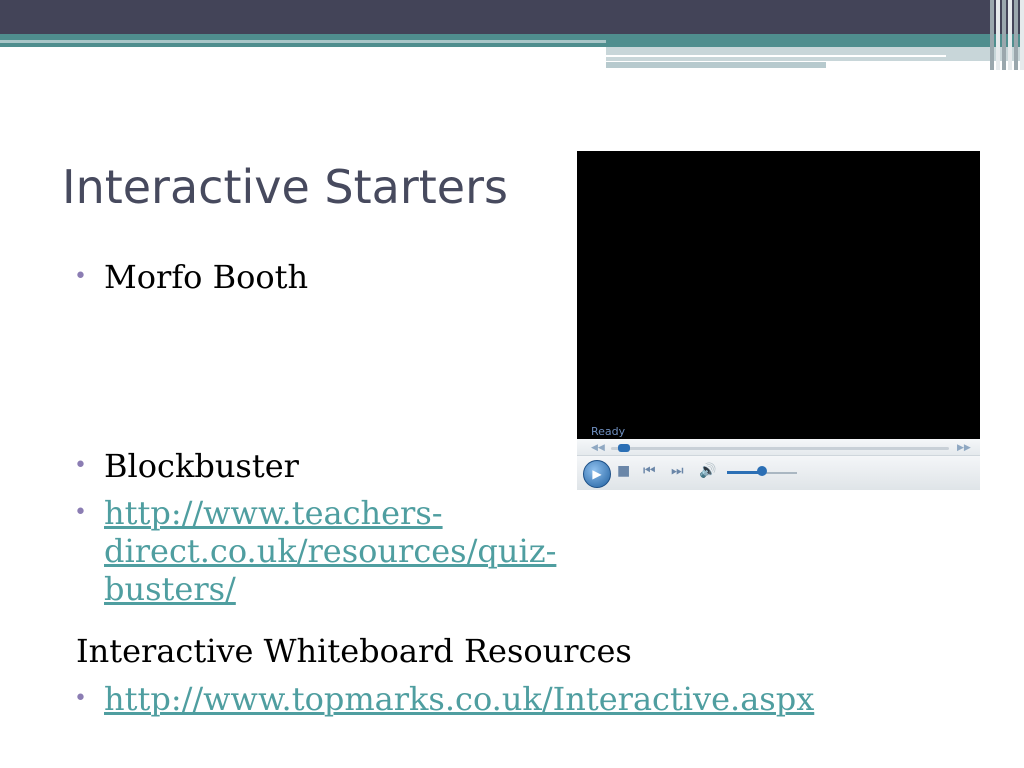 This screenshot has height=768, width=1024. Describe the element at coordinates (201, 466) in the screenshot. I see `bullet-text: Blockbuster` at that location.